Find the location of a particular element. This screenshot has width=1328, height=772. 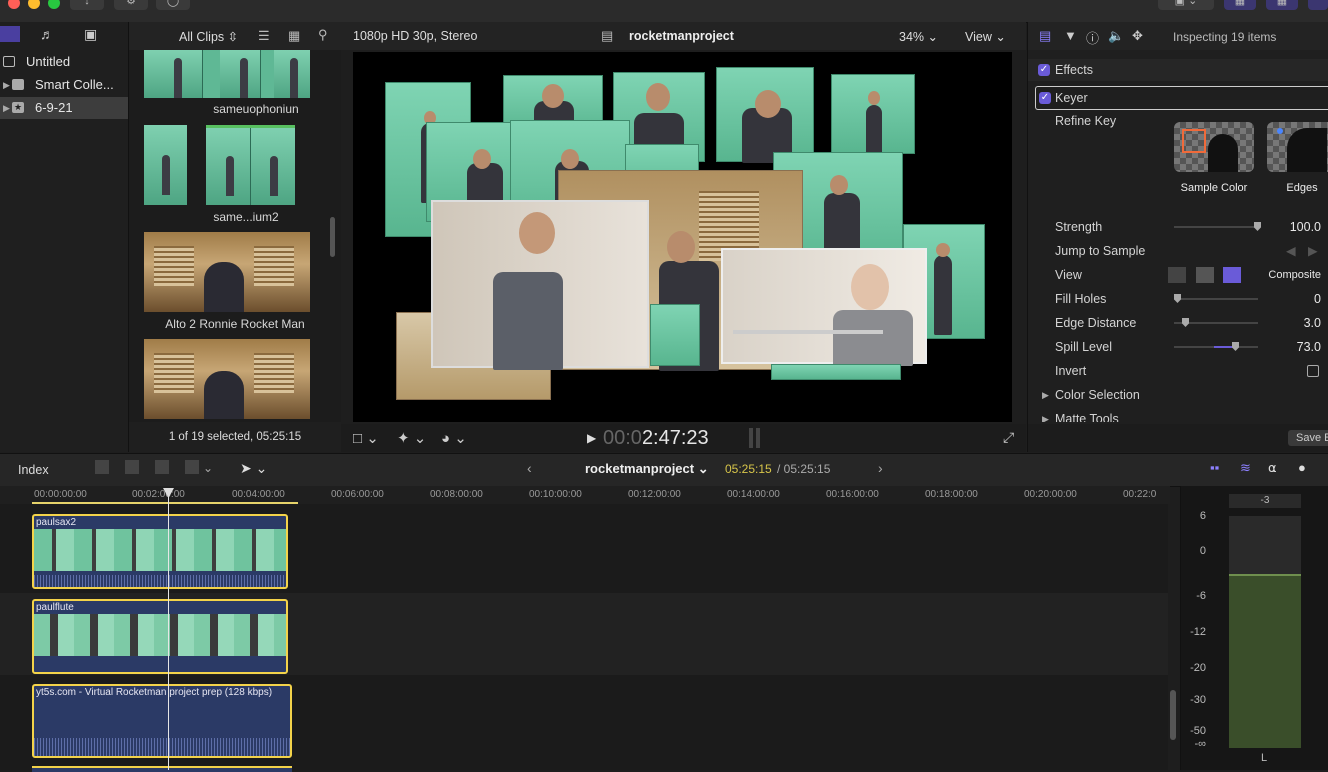

timeline-index-button: Index is located at coordinates (33, 470).